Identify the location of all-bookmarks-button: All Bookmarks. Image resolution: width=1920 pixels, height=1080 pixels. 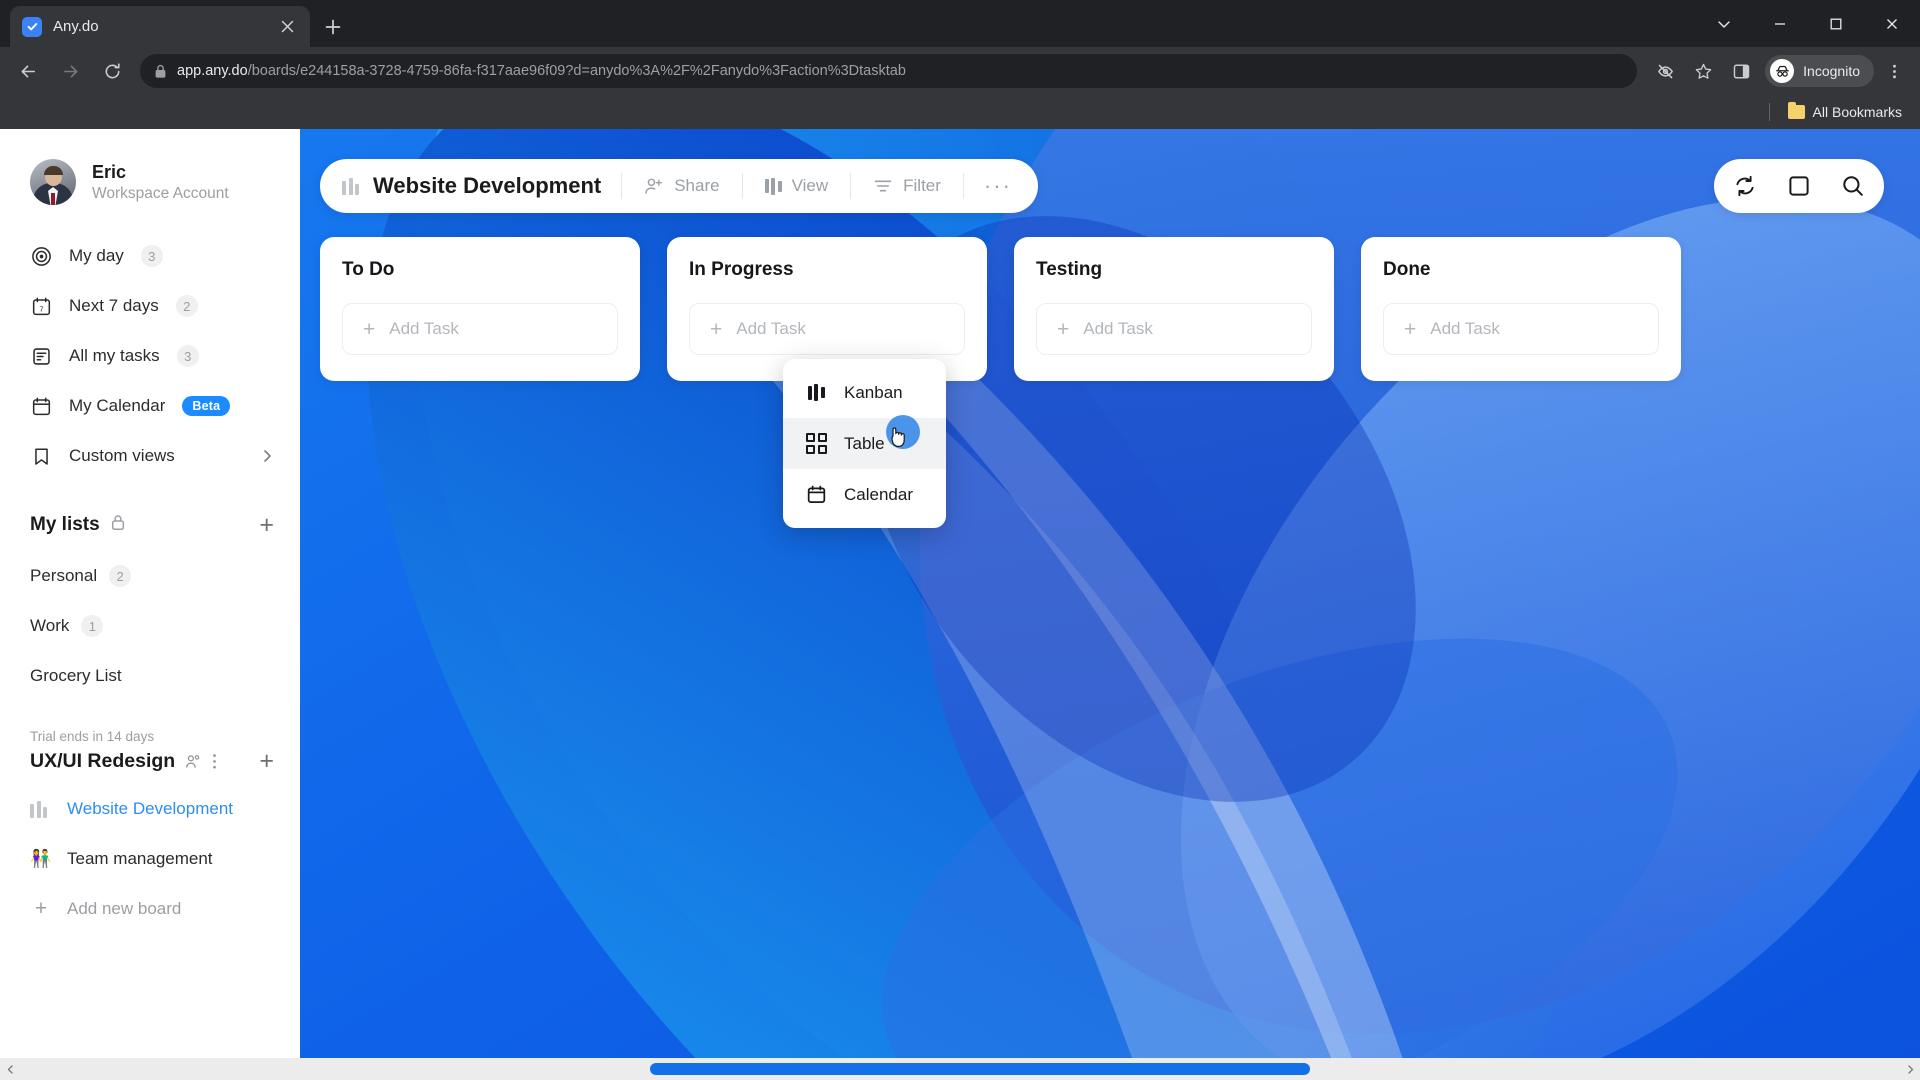
(1845, 112).